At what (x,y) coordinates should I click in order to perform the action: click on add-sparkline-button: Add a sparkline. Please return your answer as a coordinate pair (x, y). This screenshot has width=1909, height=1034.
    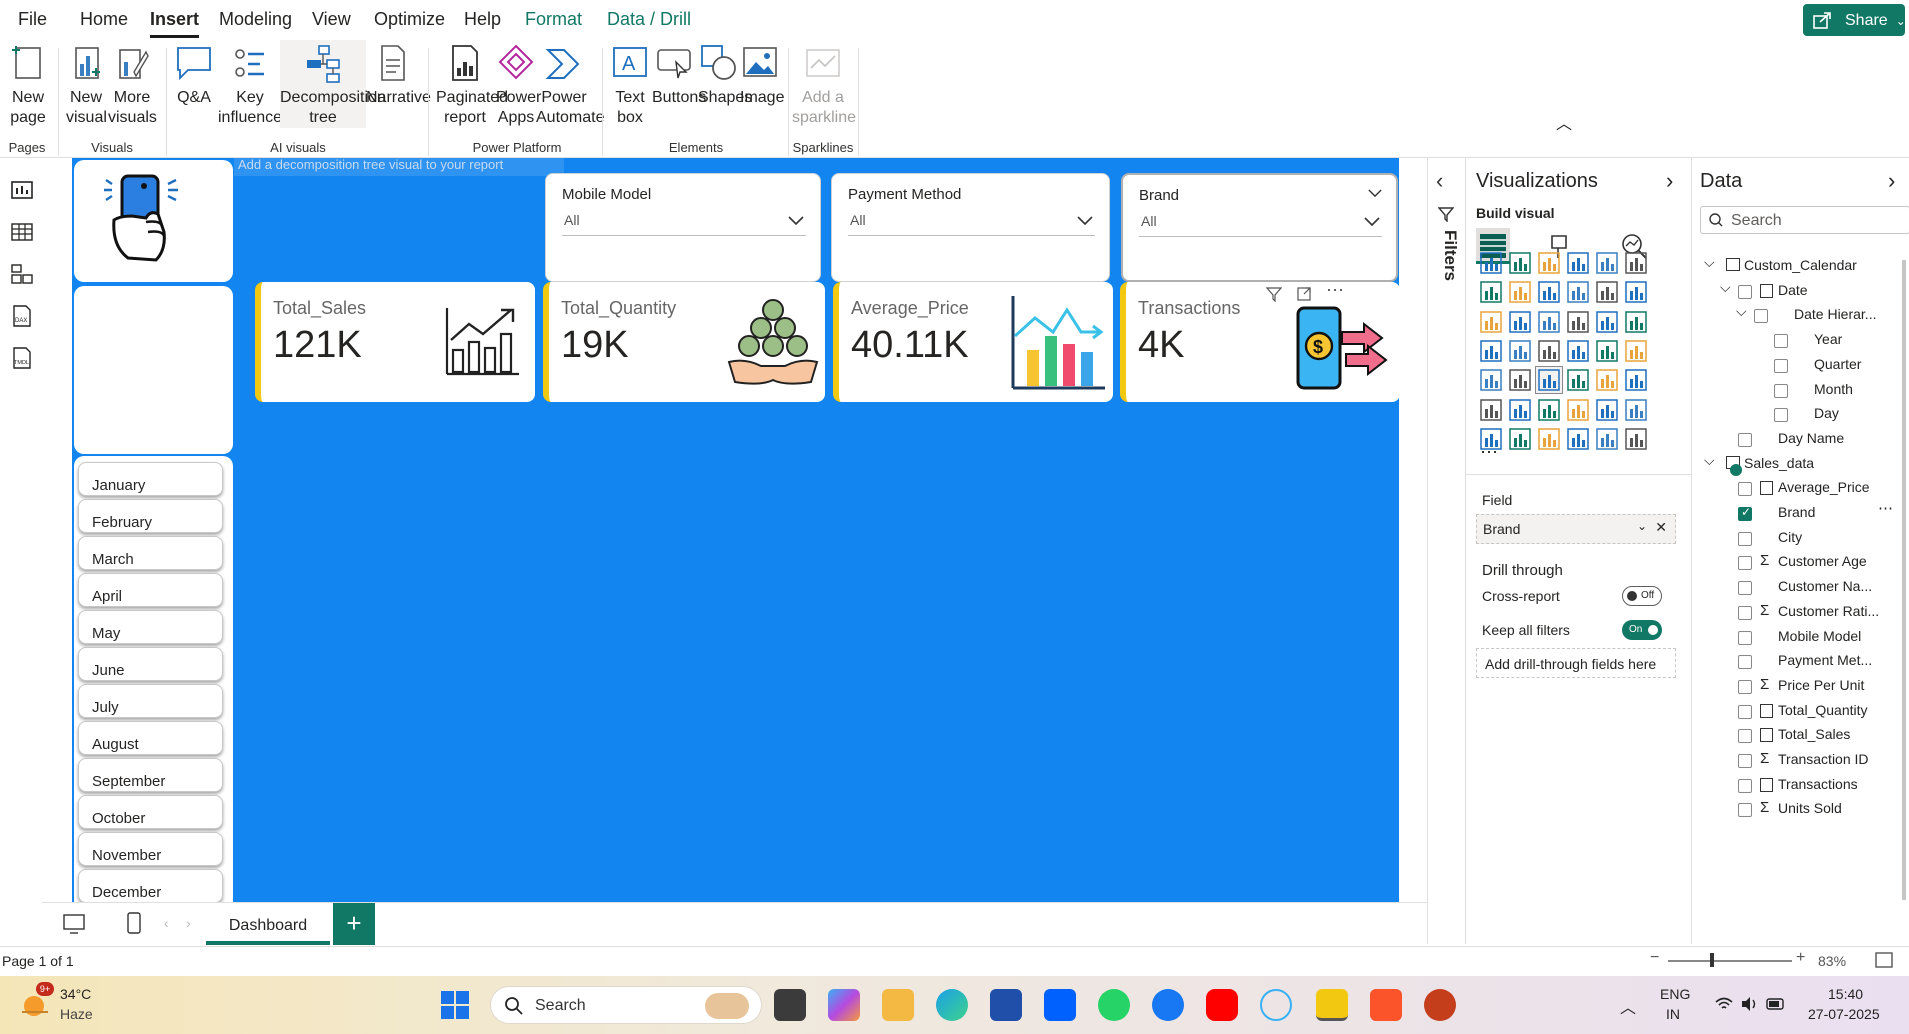
    Looking at the image, I should click on (824, 85).